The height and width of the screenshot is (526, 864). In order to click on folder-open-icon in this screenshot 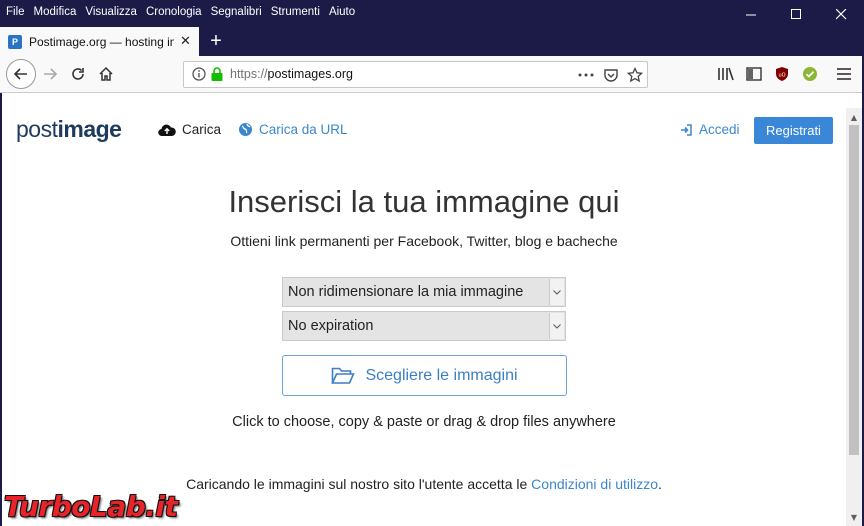, I will do `click(343, 375)`.